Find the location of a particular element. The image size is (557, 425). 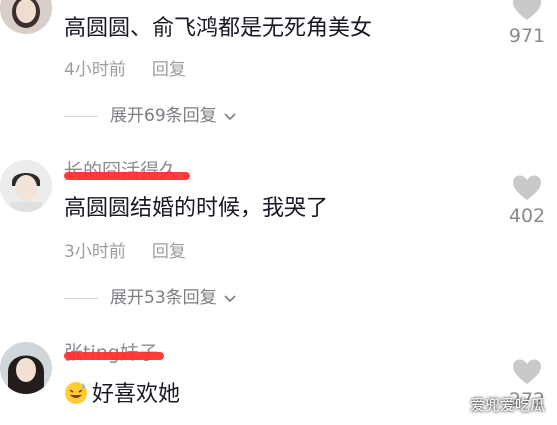

like-area: 971 is located at coordinates (527, 23).